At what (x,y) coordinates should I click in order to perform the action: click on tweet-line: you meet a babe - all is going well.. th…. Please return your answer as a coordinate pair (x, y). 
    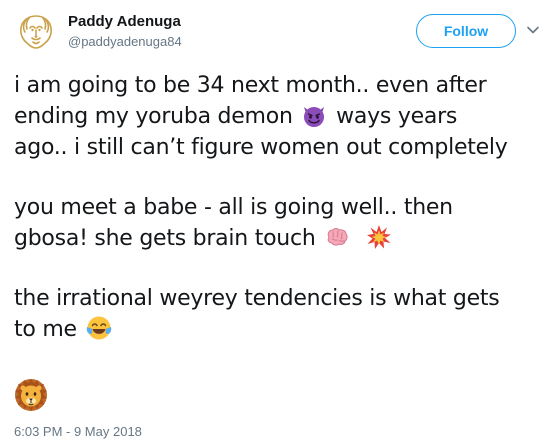
    Looking at the image, I should click on (233, 207).